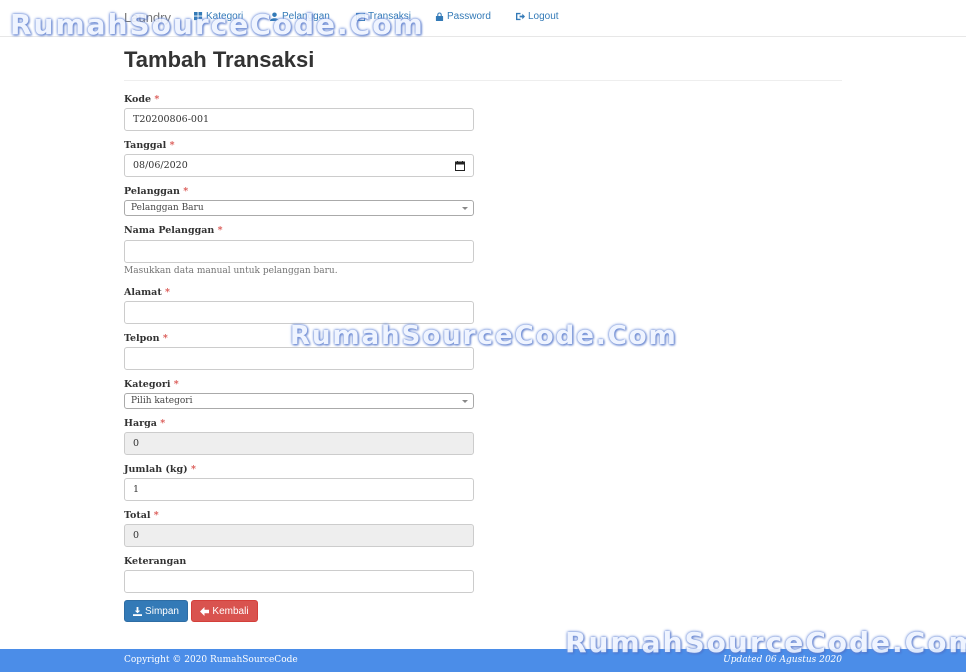 Image resolution: width=966 pixels, height=672 pixels. I want to click on jumlah-input: 1, so click(299, 489).